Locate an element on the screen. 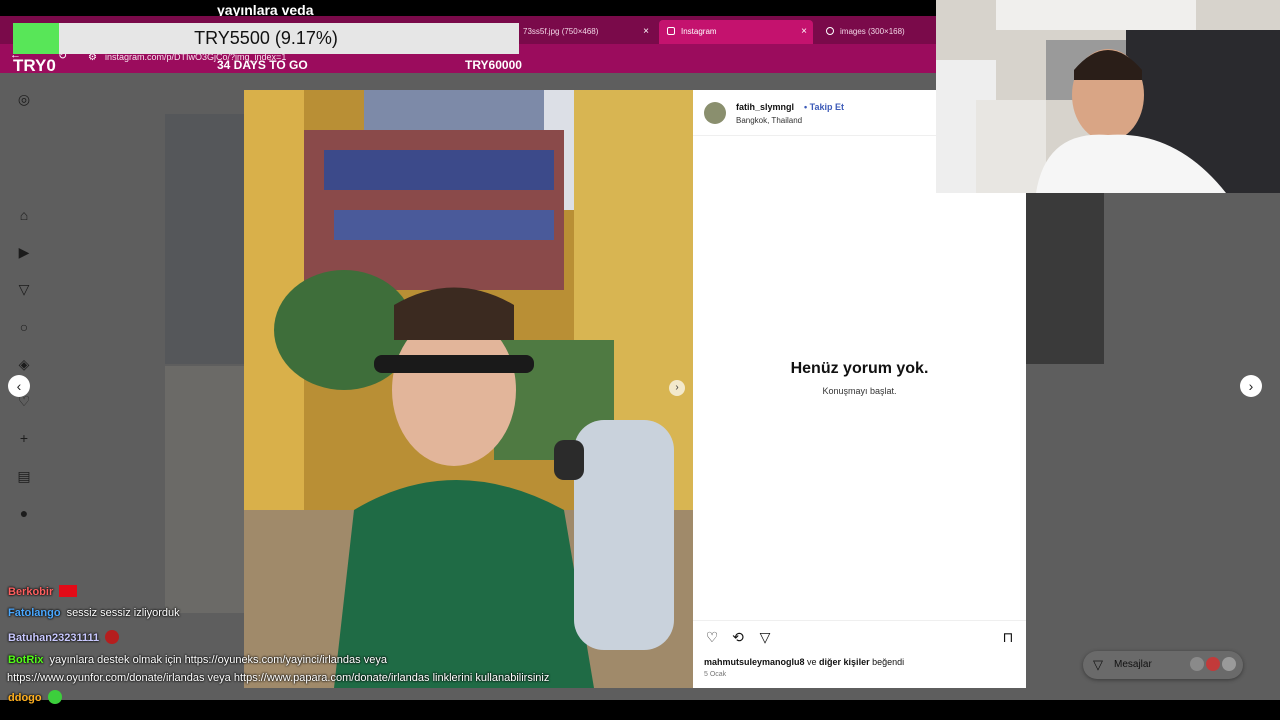 This screenshot has width=1280, height=720. tab-73ss5f: 73ss5f.jpg (750×468) × is located at coordinates (585, 32).